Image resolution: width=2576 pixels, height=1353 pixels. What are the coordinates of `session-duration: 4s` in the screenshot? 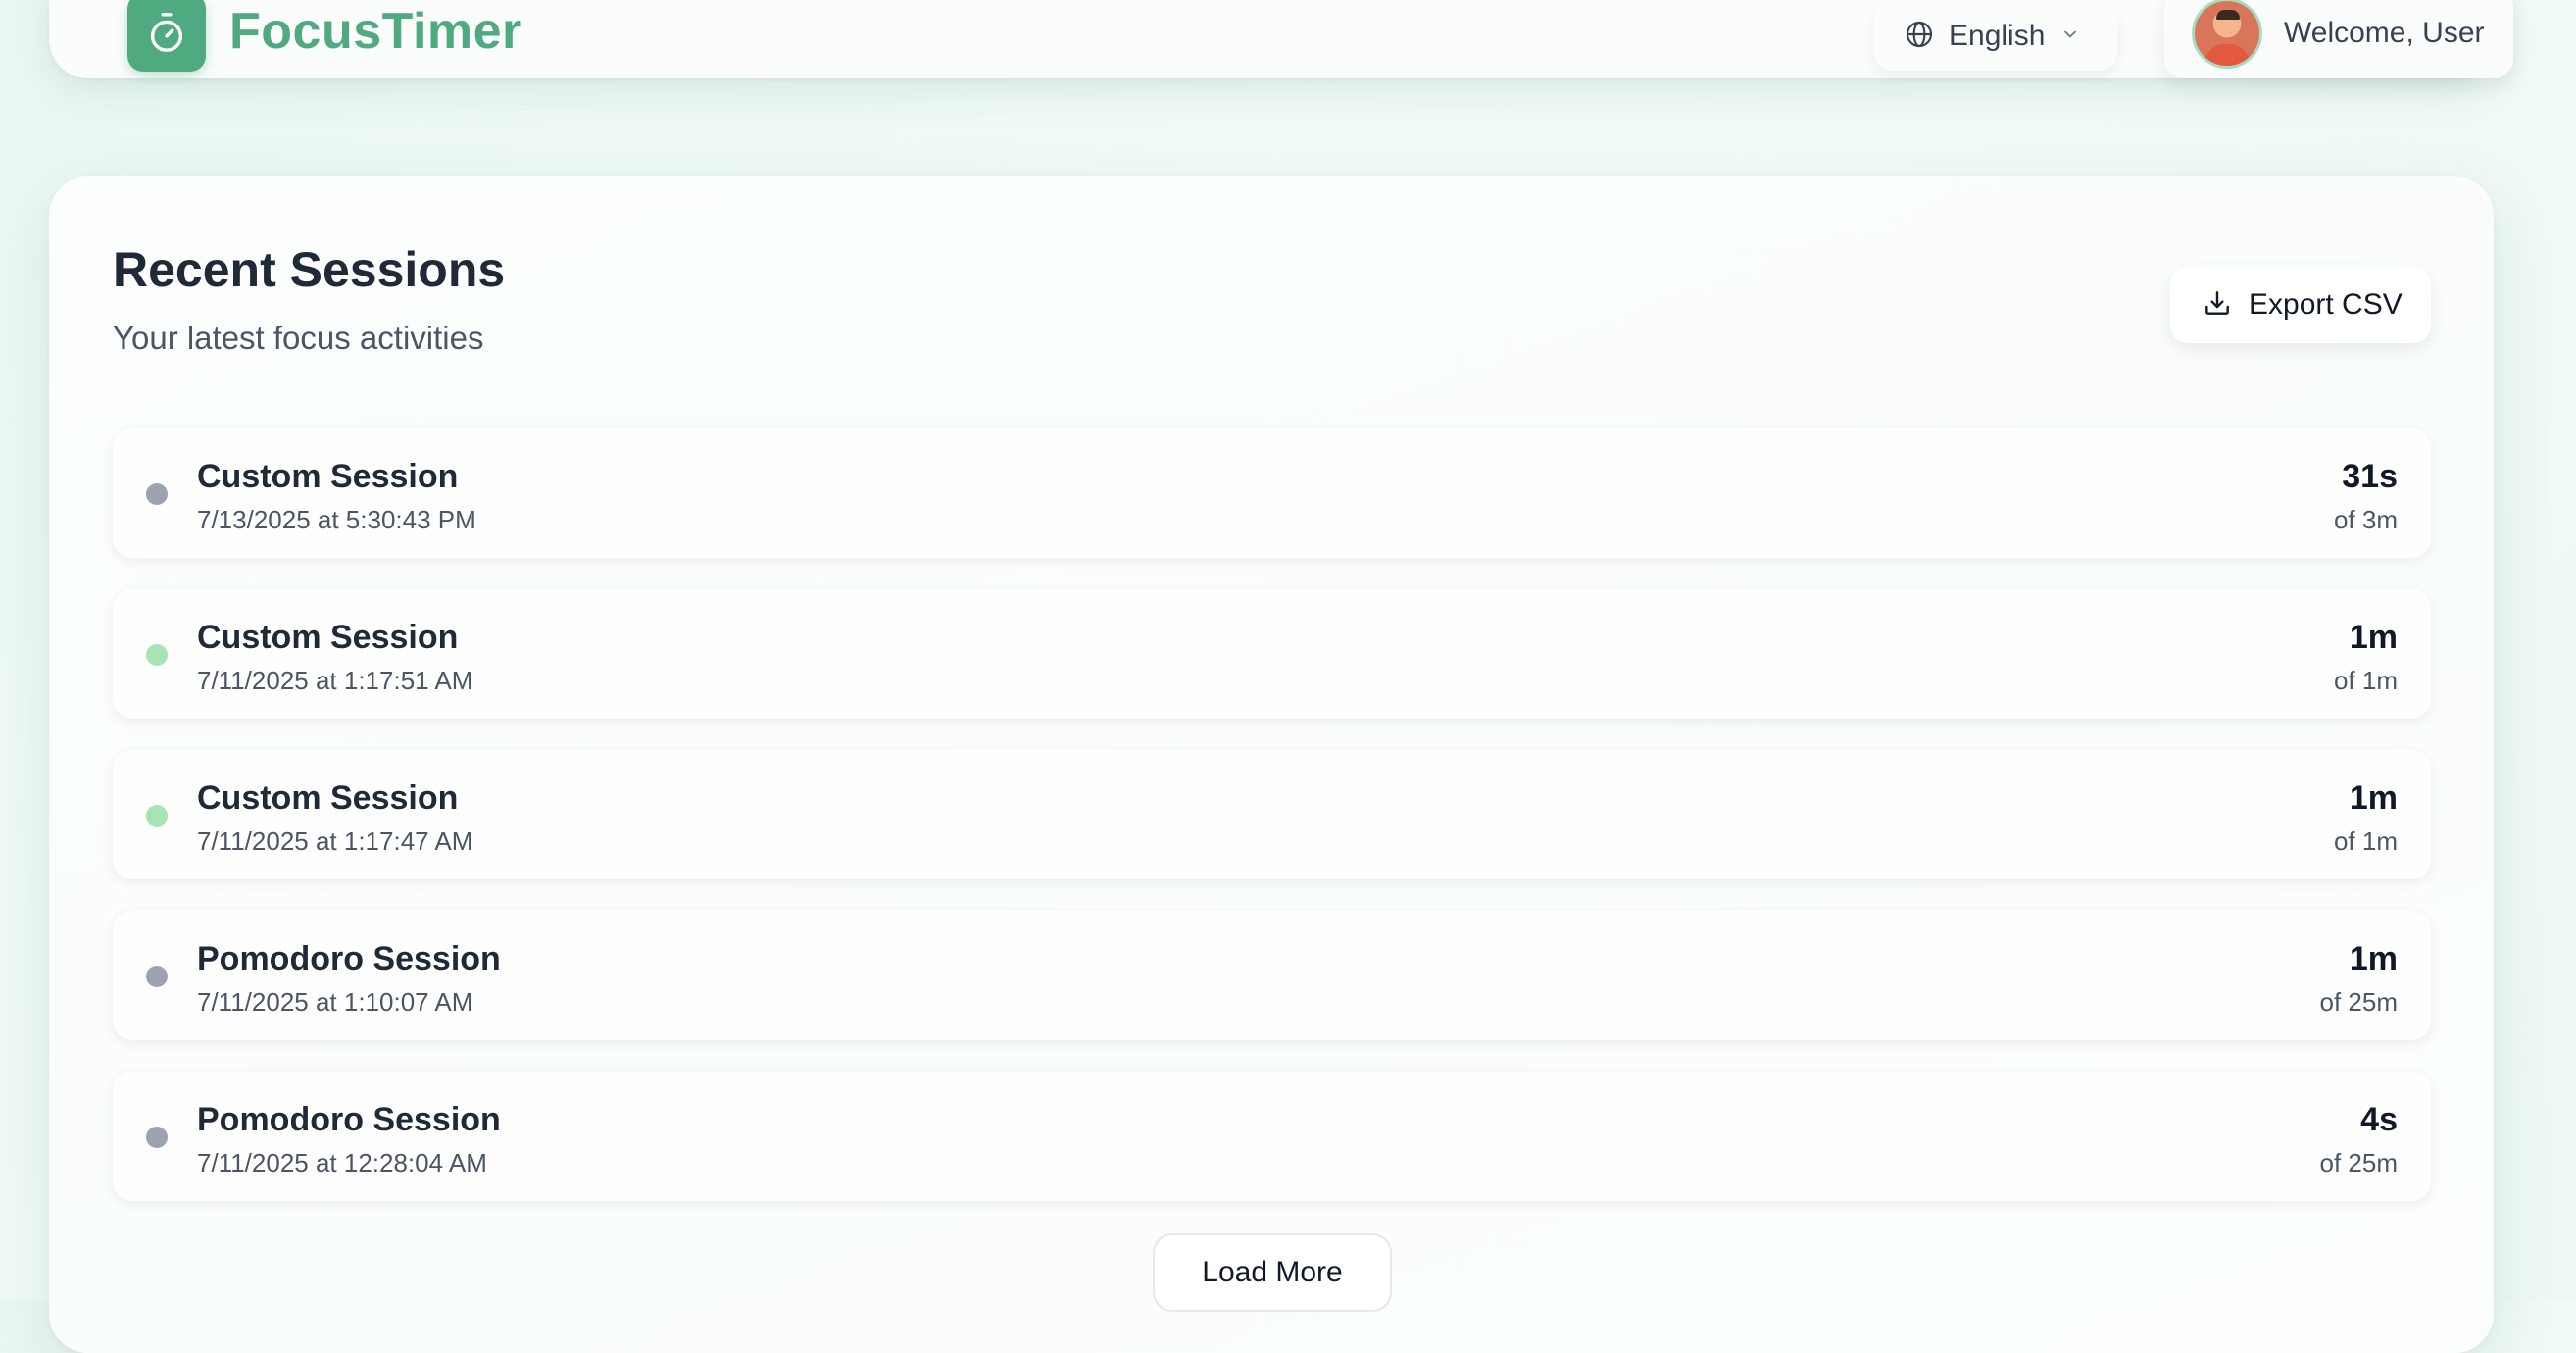 It's located at (2379, 1120).